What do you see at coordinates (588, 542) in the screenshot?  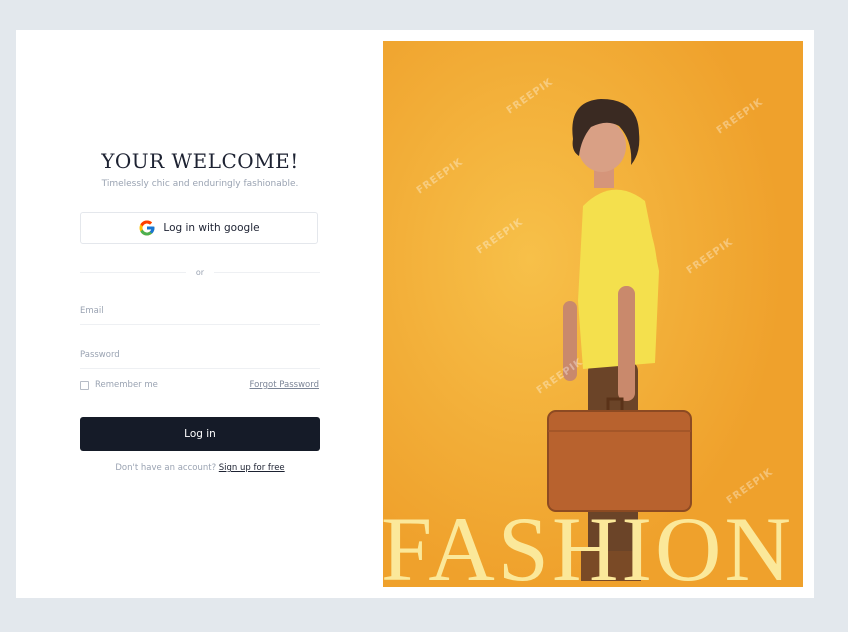 I see `fashion-headline: FASHION` at bounding box center [588, 542].